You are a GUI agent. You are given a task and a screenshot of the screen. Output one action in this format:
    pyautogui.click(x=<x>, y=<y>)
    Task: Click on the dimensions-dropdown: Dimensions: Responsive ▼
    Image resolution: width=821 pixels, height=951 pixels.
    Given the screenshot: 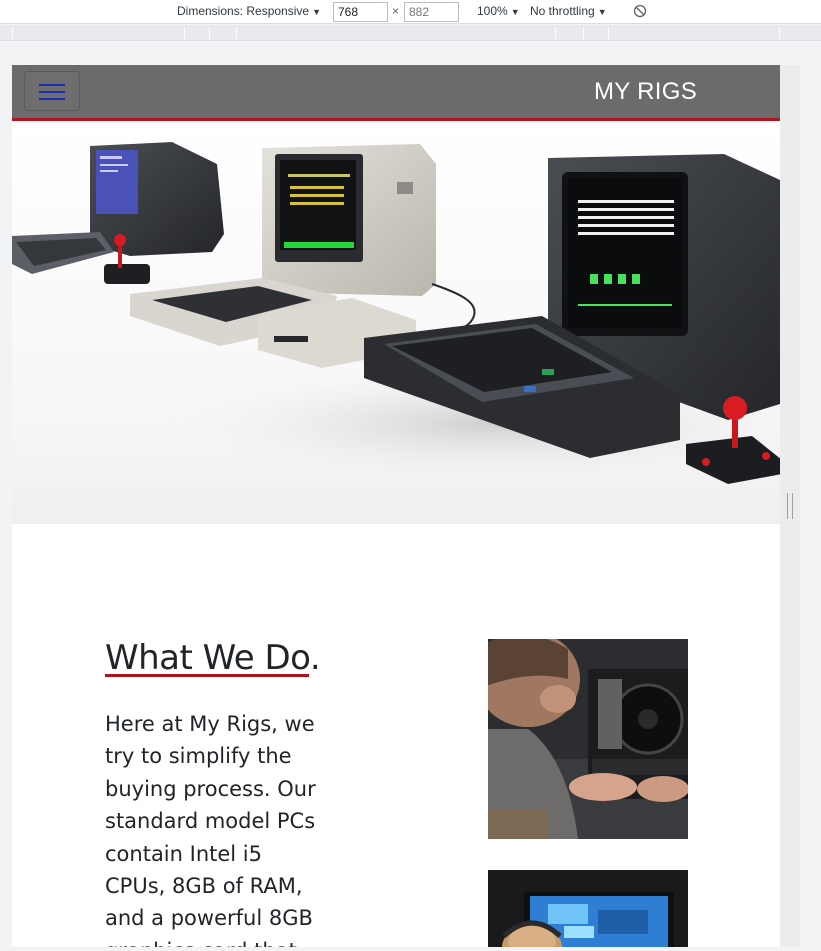 What is the action you would take?
    pyautogui.click(x=249, y=11)
    